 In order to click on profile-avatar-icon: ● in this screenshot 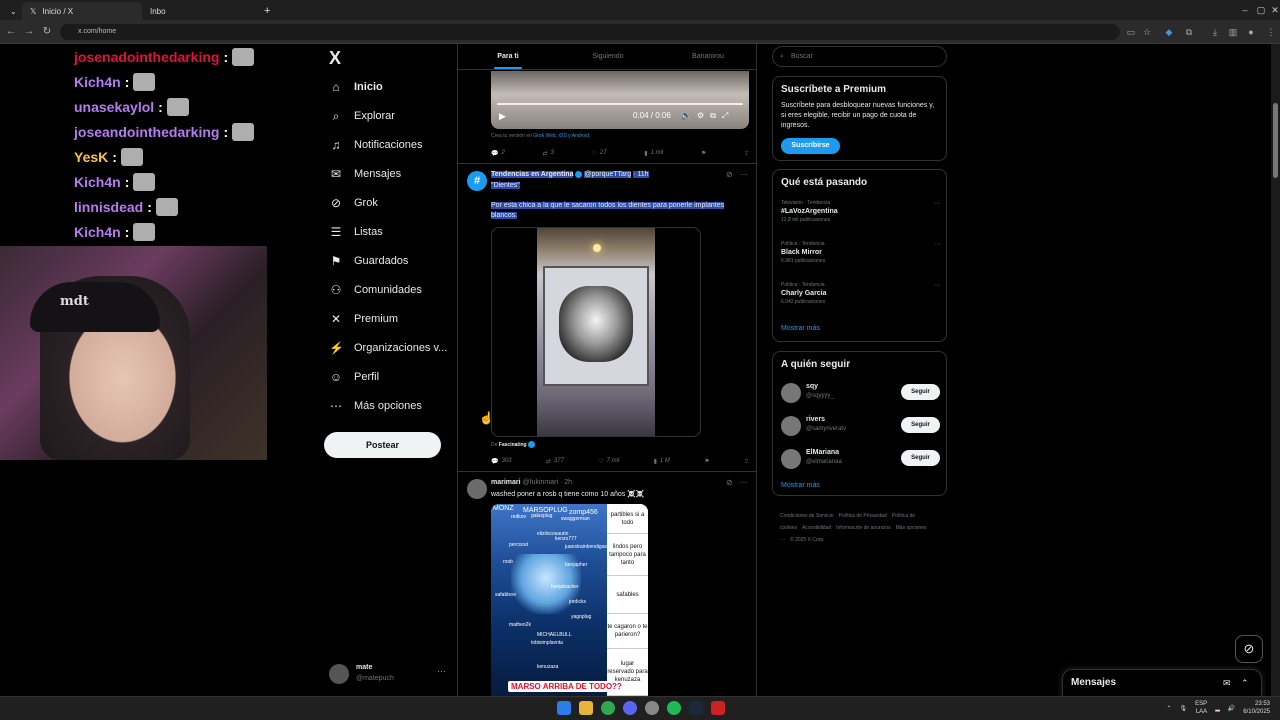, I will do `click(1251, 32)`.